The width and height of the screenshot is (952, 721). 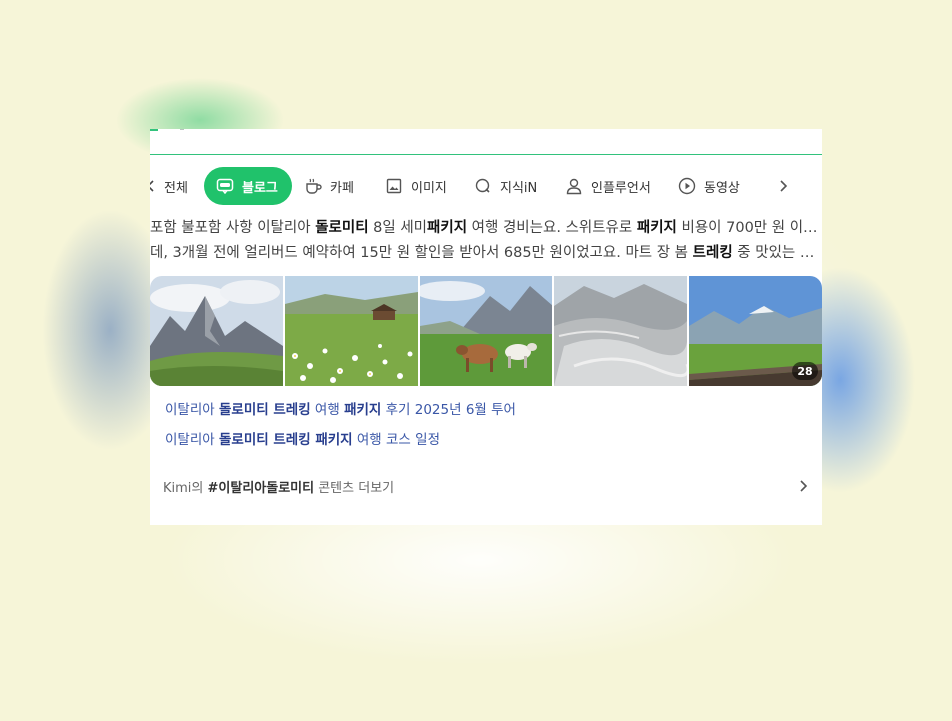 What do you see at coordinates (621, 188) in the screenshot?
I see `tab-label: 인플루언서` at bounding box center [621, 188].